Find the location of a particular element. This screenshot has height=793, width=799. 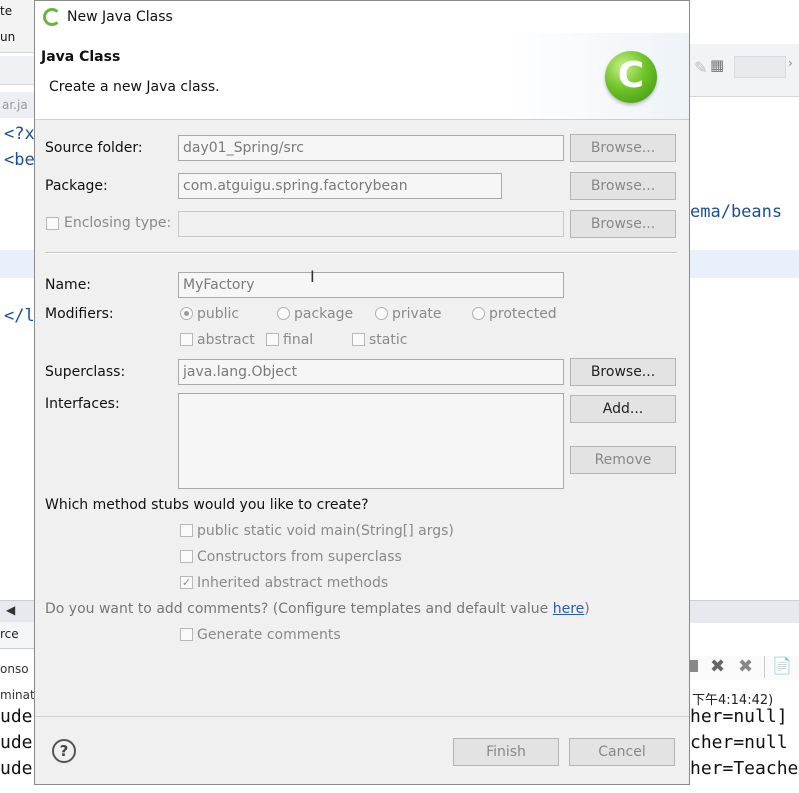

package-radio is located at coordinates (283, 313).